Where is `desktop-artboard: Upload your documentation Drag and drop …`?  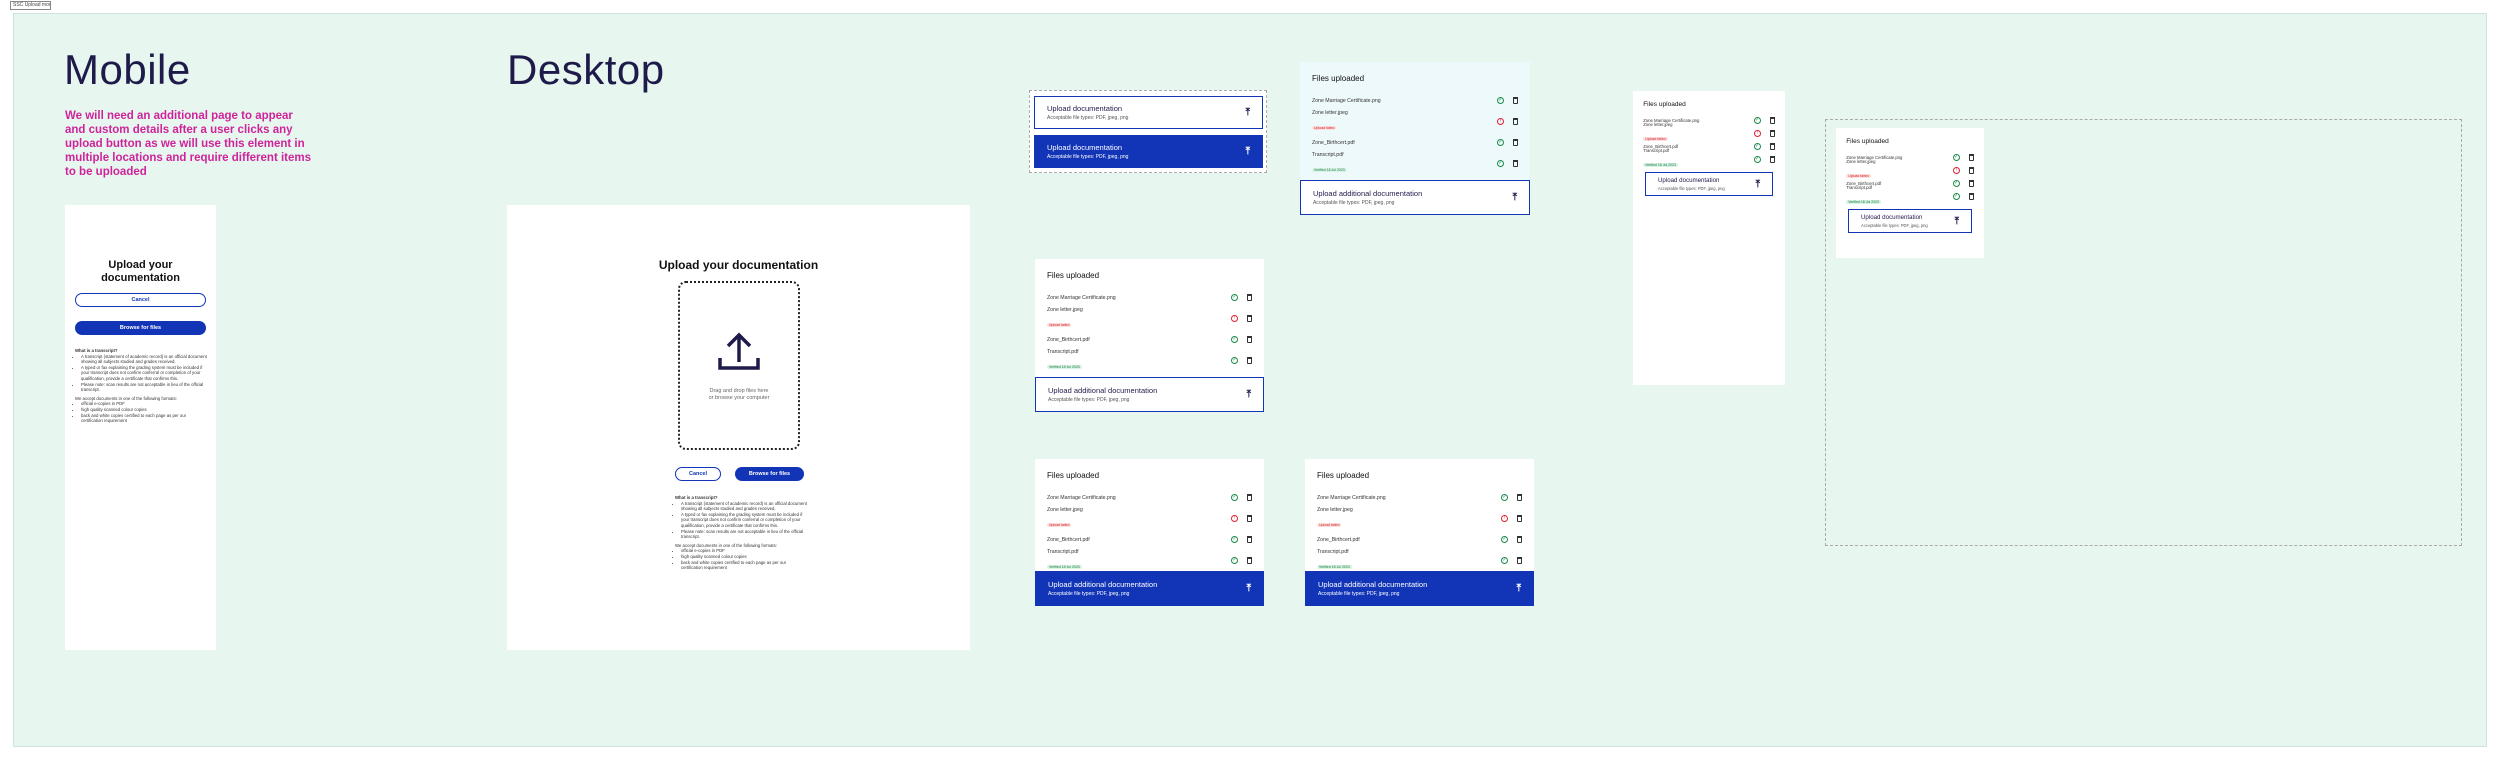 desktop-artboard: Upload your documentation Drag and drop … is located at coordinates (738, 427).